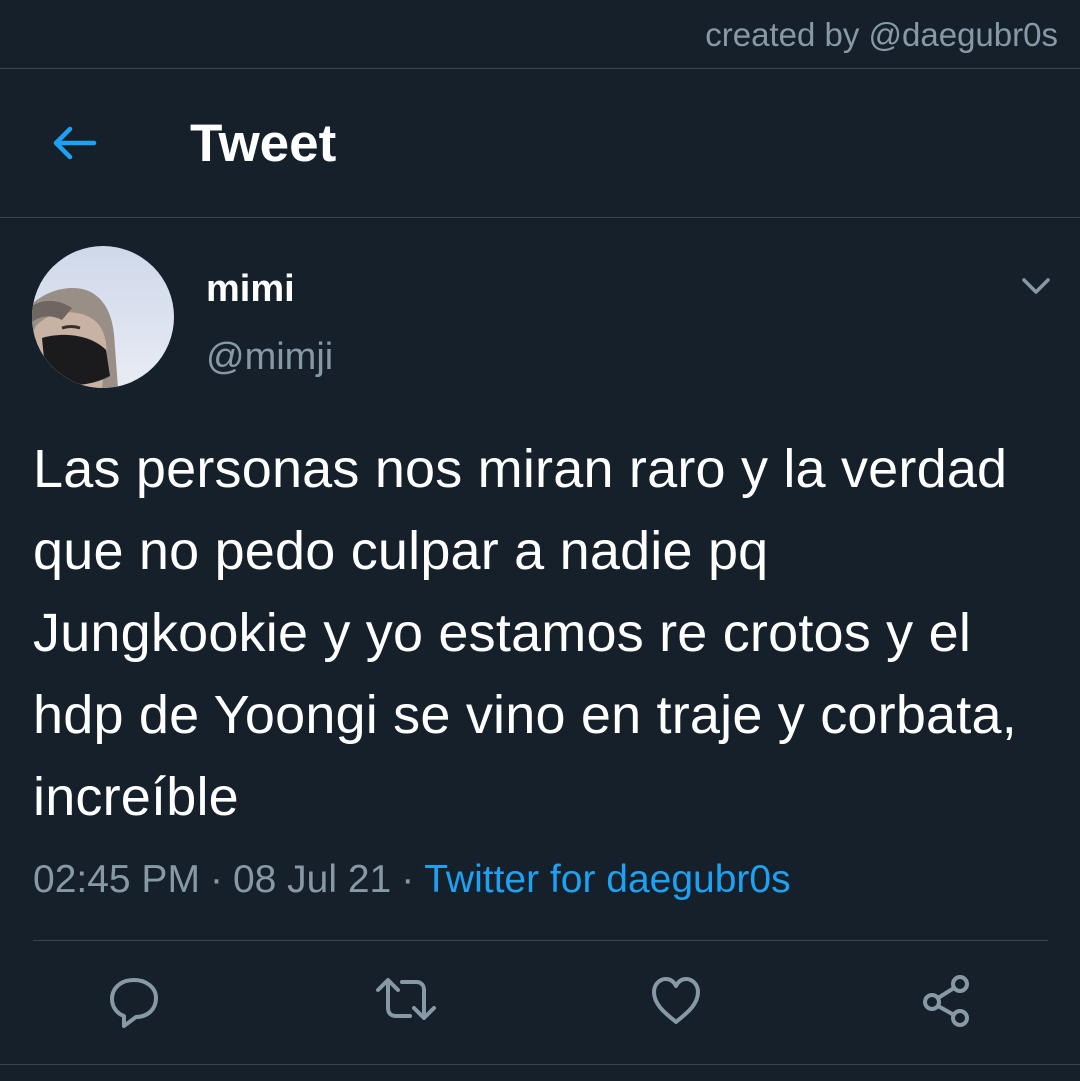  What do you see at coordinates (269, 357) in the screenshot?
I see `user-handle: @mimji` at bounding box center [269, 357].